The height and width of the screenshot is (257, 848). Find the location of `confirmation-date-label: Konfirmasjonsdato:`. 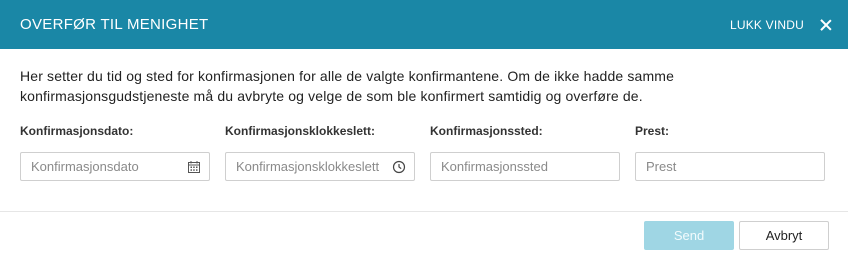

confirmation-date-label: Konfirmasjonsdato: is located at coordinates (77, 131).